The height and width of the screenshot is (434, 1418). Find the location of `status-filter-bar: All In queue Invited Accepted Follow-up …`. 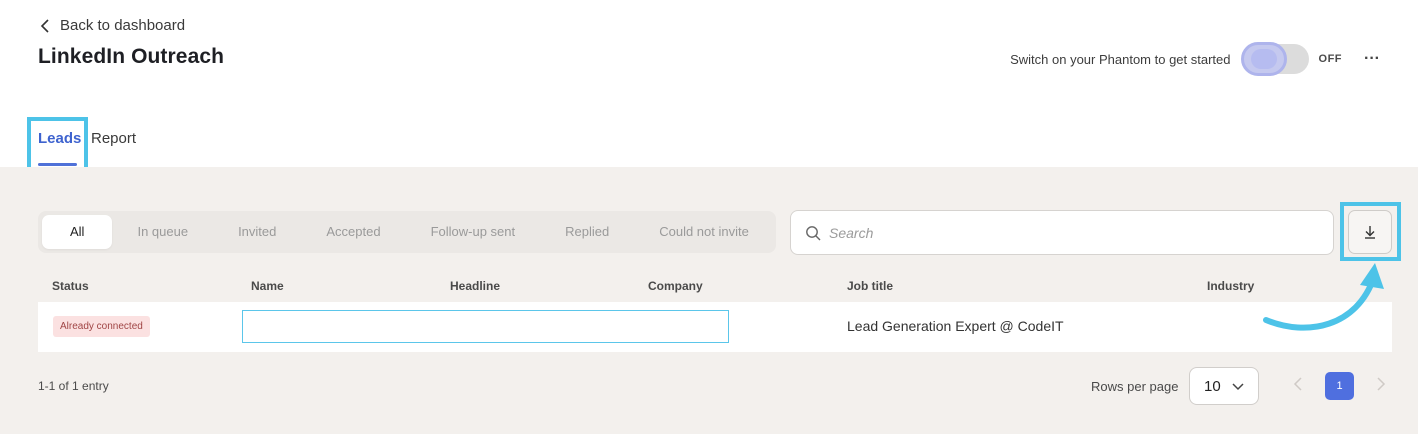

status-filter-bar: All In queue Invited Accepted Follow-up … is located at coordinates (407, 232).